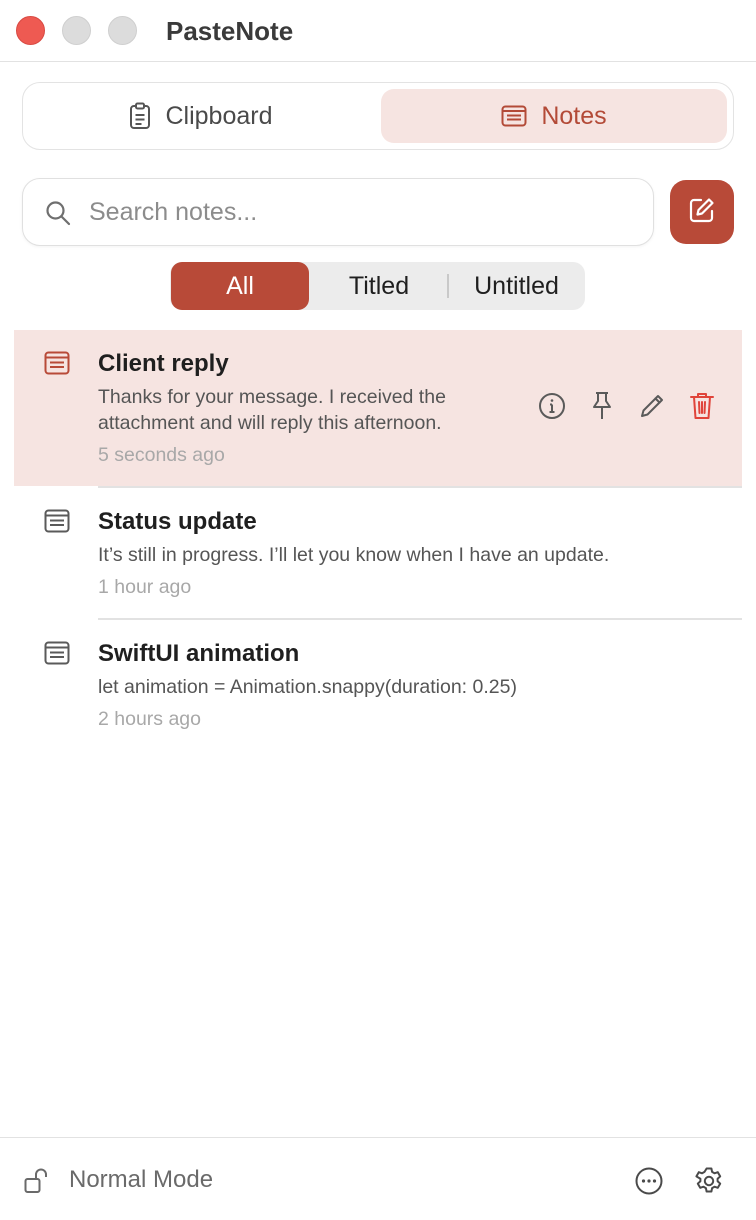  I want to click on window-close-button, so click(30, 30).